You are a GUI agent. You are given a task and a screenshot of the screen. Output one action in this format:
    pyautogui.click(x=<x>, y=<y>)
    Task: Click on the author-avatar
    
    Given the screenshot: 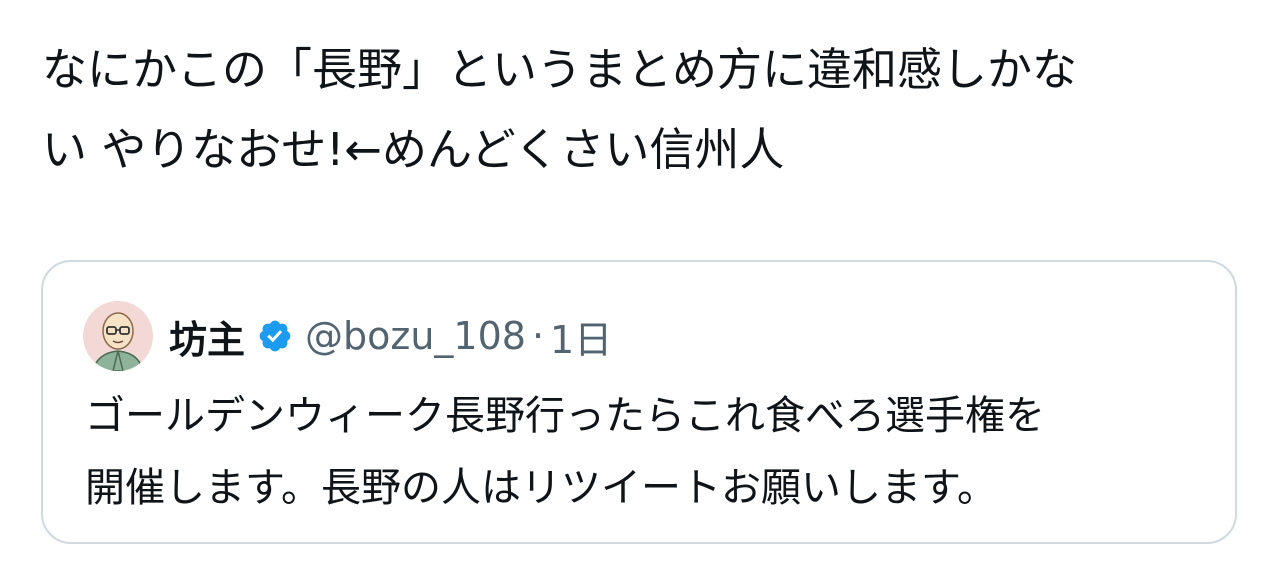 What is the action you would take?
    pyautogui.click(x=118, y=336)
    